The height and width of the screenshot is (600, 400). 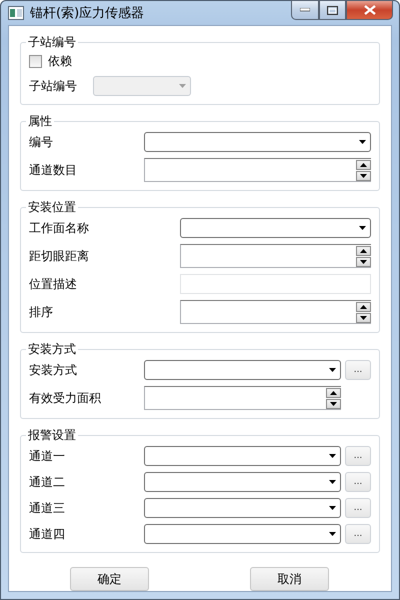 I want to click on field-label: 距切眼距离, so click(x=59, y=256).